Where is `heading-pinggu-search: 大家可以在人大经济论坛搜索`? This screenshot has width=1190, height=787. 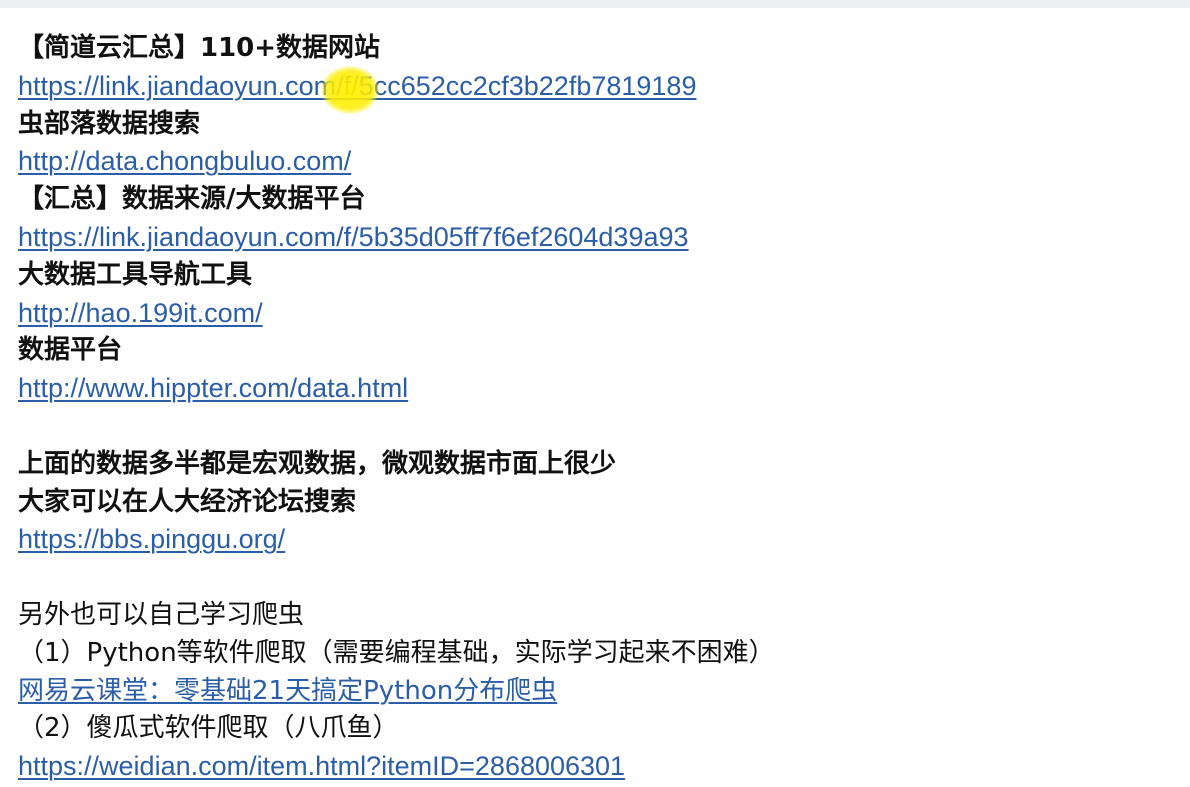 heading-pinggu-search: 大家可以在人大经济论坛搜索 is located at coordinates (187, 501).